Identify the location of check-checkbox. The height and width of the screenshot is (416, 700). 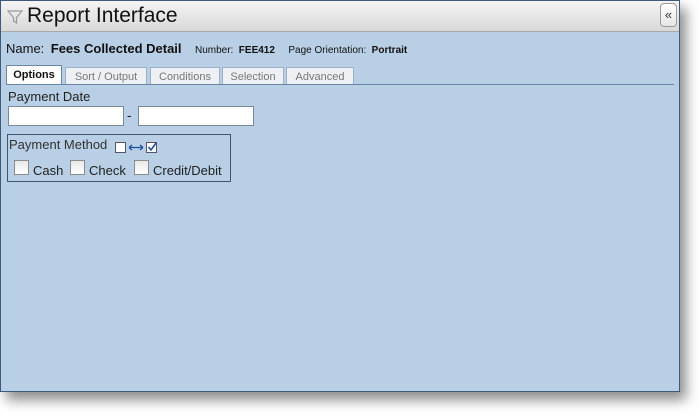
(77, 167).